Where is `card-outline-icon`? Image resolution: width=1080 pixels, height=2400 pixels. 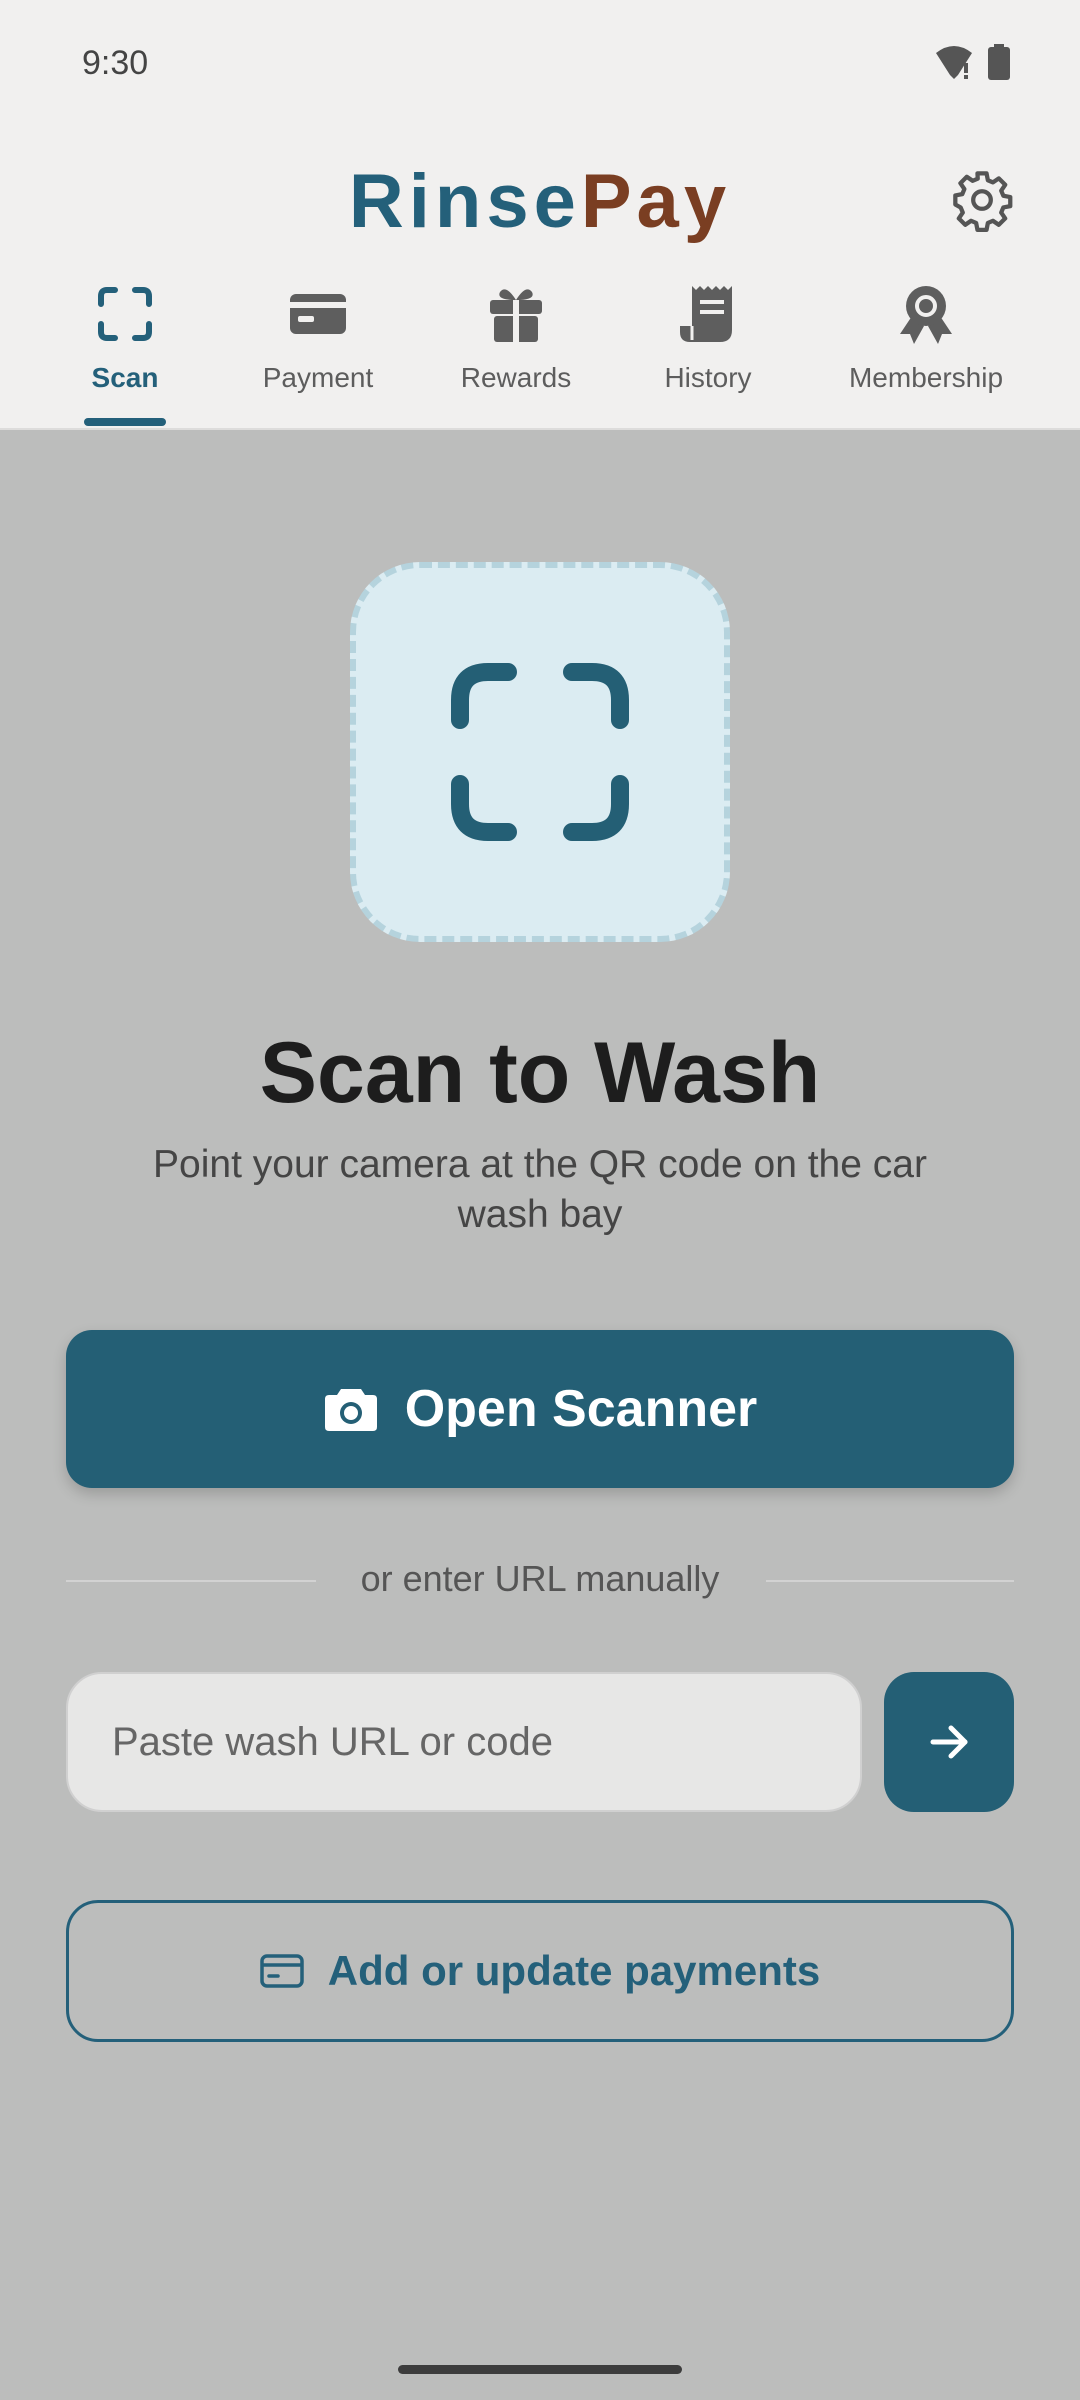 card-outline-icon is located at coordinates (282, 1971).